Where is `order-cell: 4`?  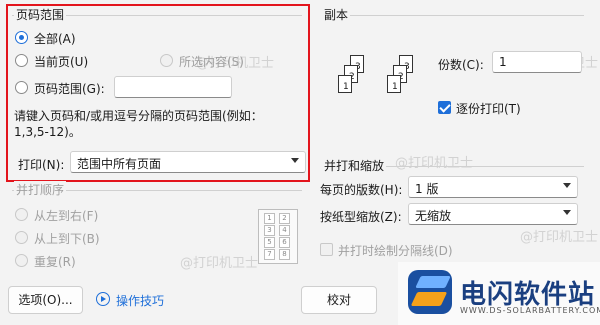
order-cell: 4 is located at coordinates (284, 230).